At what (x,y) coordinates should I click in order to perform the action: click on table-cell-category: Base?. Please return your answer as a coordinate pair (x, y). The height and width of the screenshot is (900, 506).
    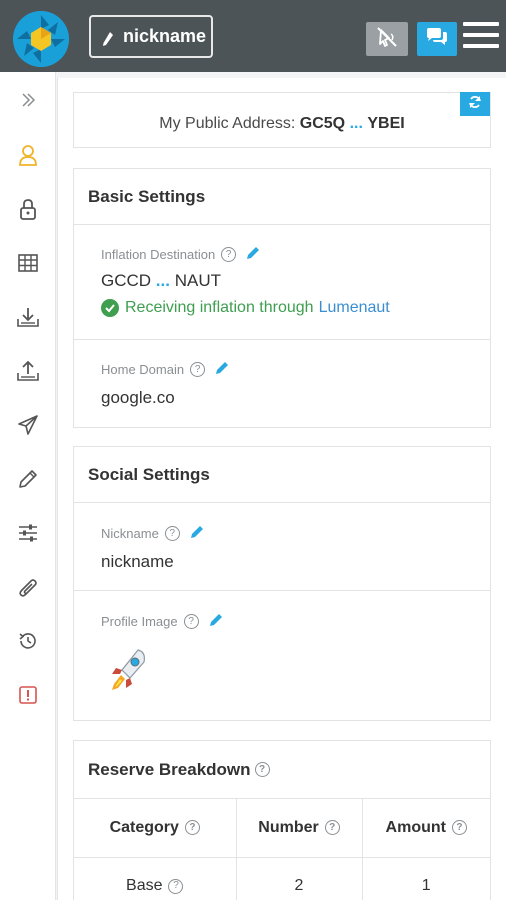
    Looking at the image, I should click on (155, 878).